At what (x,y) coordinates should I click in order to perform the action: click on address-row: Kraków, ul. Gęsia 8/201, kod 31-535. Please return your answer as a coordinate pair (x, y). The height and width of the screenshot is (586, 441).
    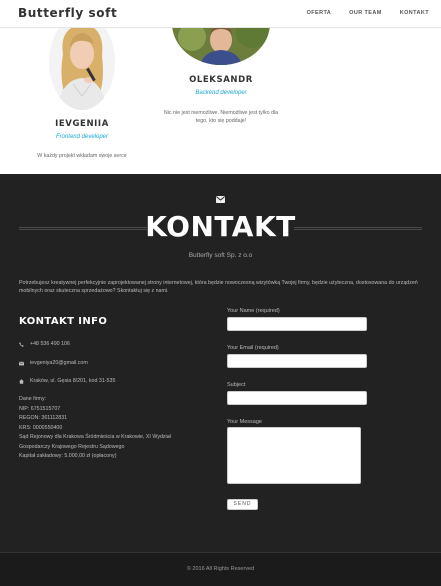
    Looking at the image, I should click on (67, 381).